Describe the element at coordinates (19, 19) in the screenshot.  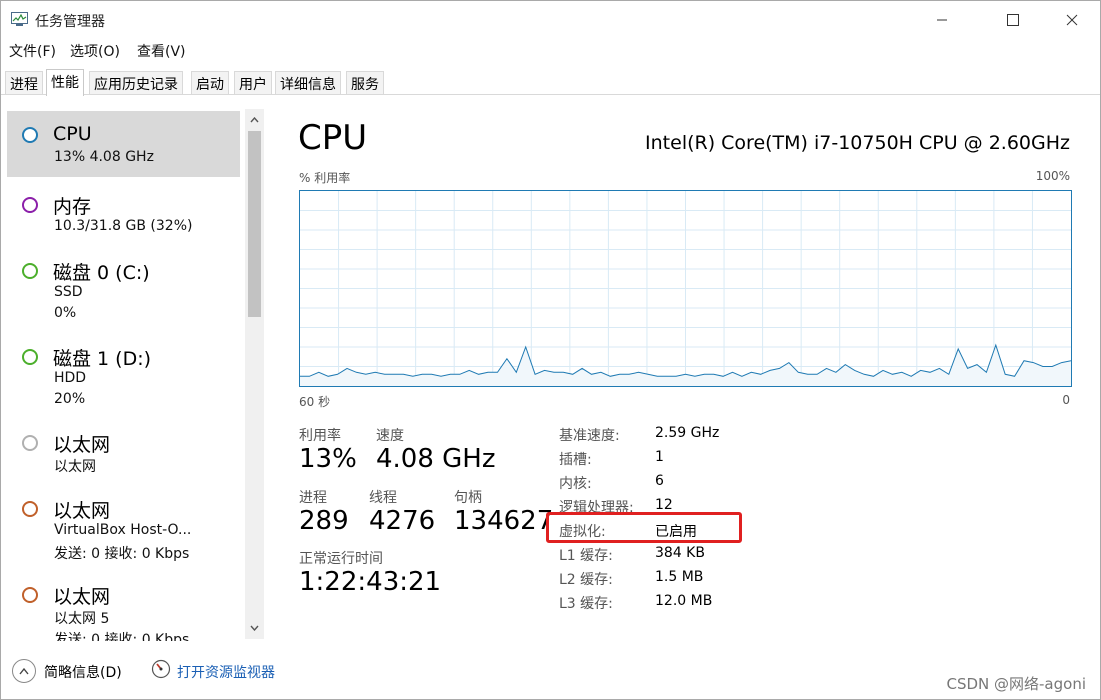
I see `task-manager-icon` at that location.